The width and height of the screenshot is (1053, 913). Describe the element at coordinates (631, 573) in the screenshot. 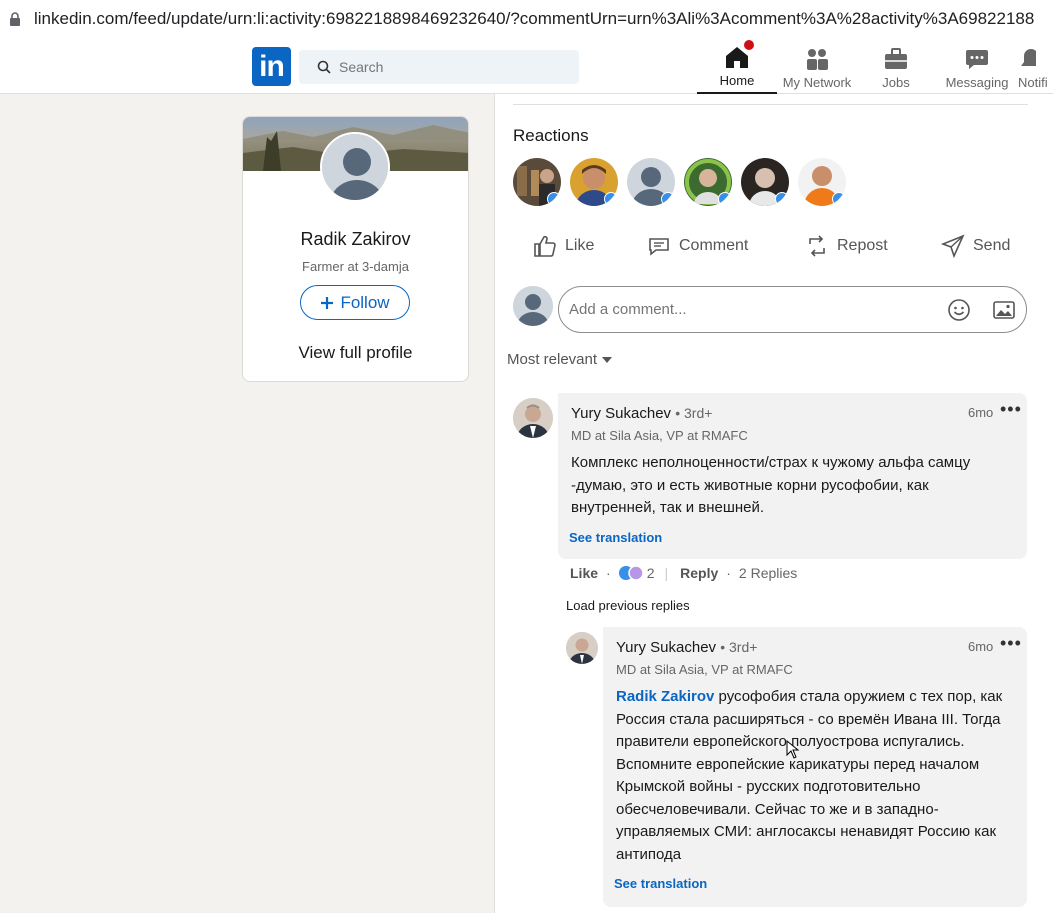

I see `reaction-icons` at that location.